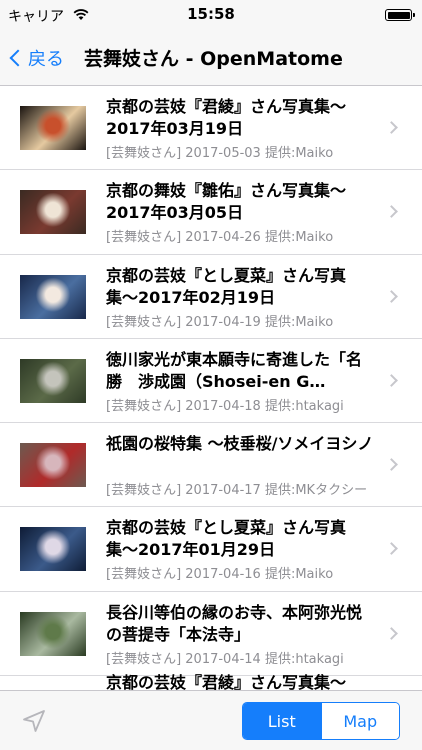 Image resolution: width=422 pixels, height=750 pixels. What do you see at coordinates (220, 153) in the screenshot?
I see `item-subtitle: [芸舞妓さん] 2017-05-03 提供:Maiko` at bounding box center [220, 153].